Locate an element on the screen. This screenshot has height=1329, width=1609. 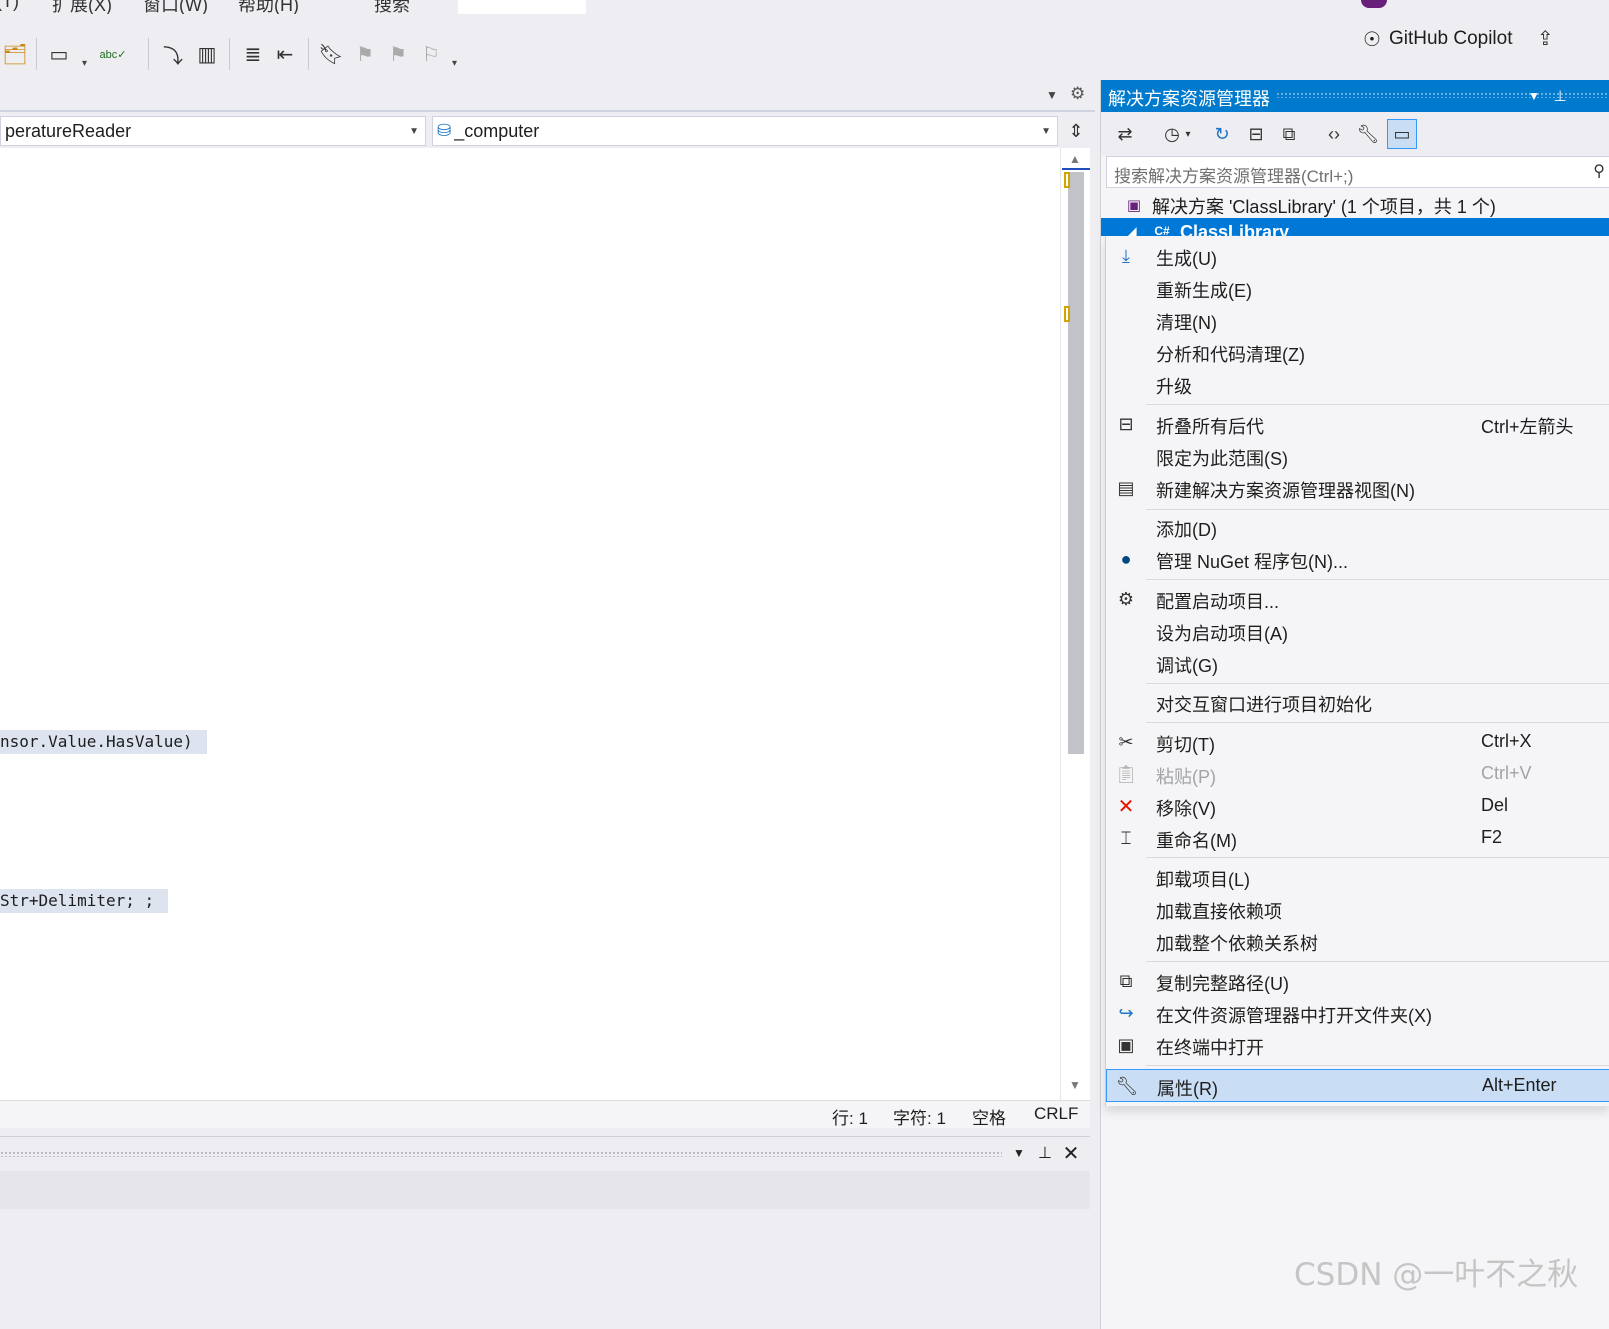
menu-item-rename: ⌶ 重命名(M) F2 is located at coordinates (1357, 838).